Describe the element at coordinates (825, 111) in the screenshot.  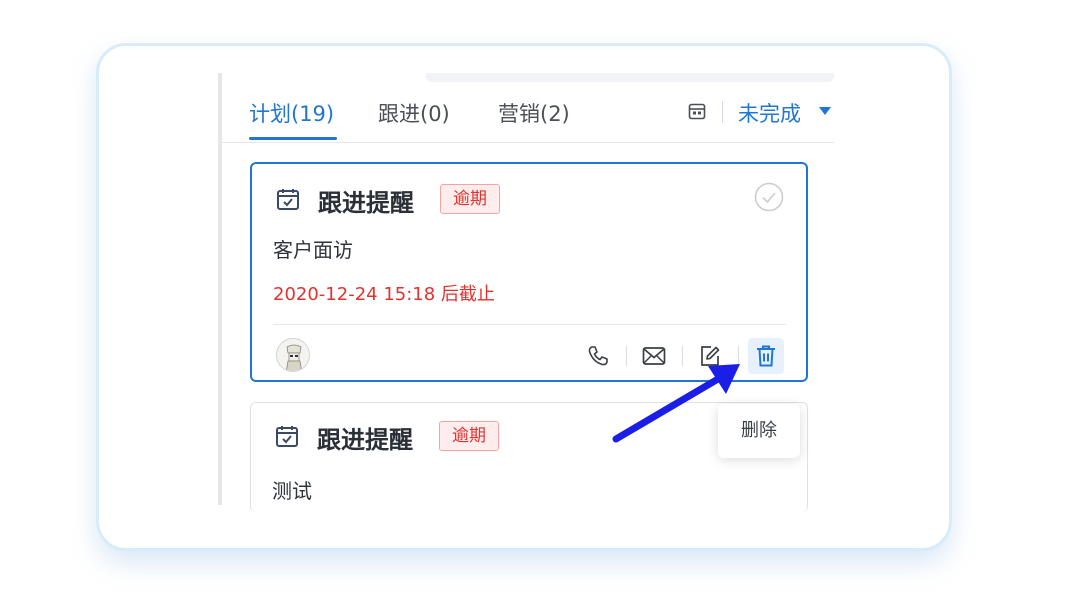
I see `chevron-down-icon` at that location.